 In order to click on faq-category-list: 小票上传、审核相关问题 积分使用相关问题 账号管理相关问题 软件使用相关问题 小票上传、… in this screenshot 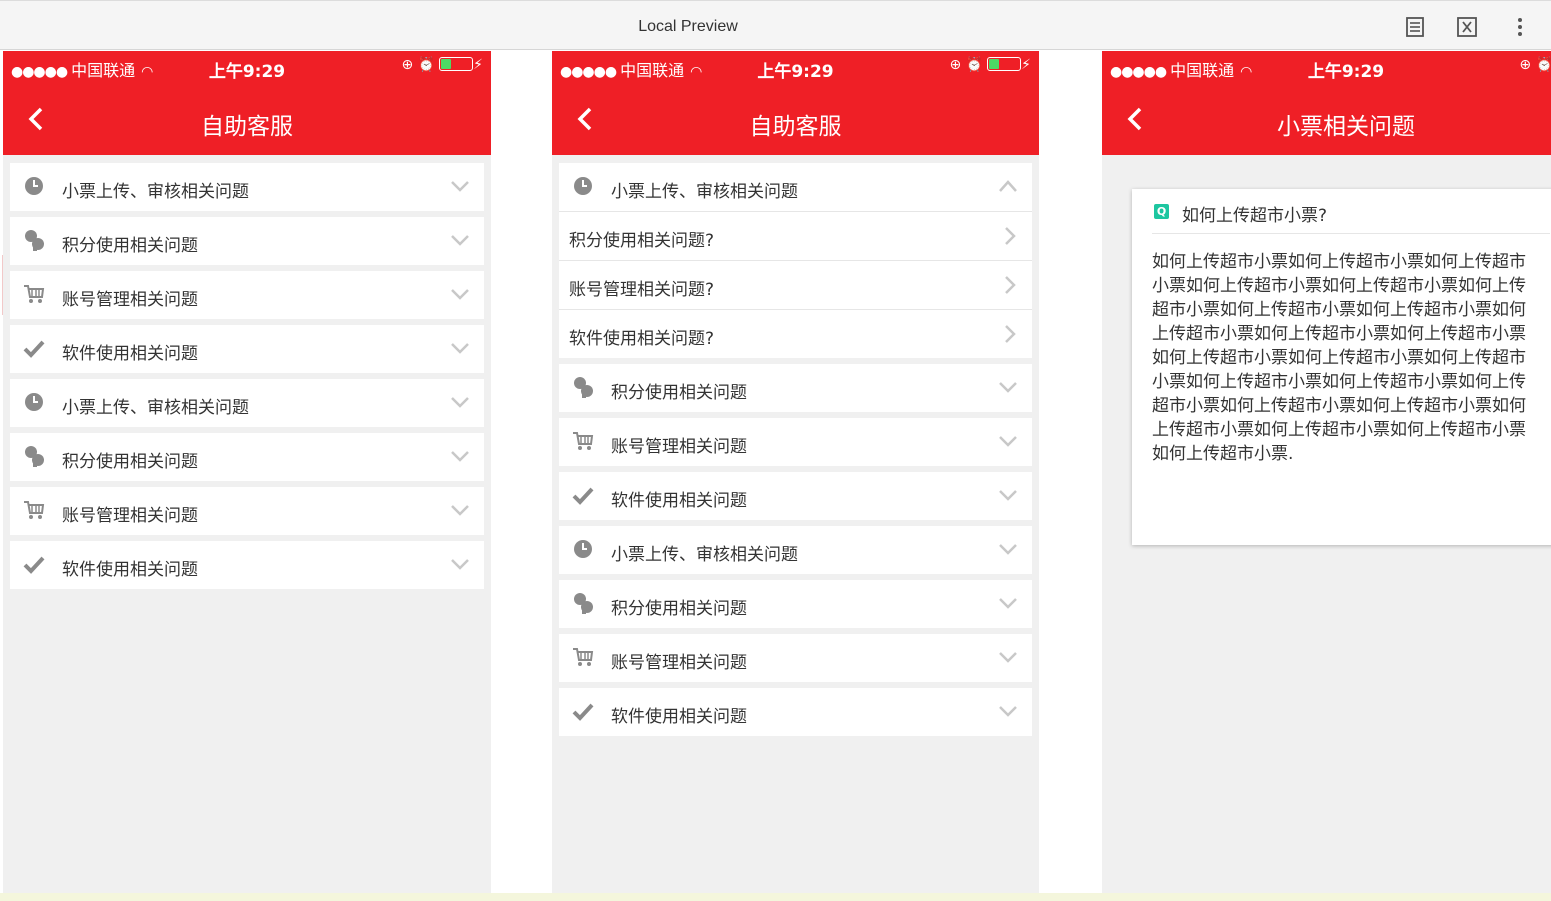, I will do `click(247, 379)`.